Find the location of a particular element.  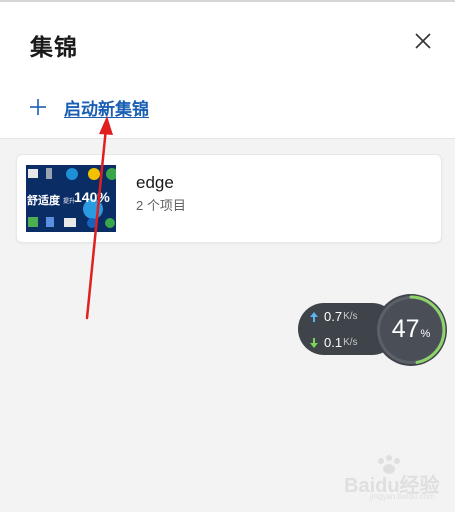

collection-thumbnail: 舒适度 提升 140% is located at coordinates (71, 198).